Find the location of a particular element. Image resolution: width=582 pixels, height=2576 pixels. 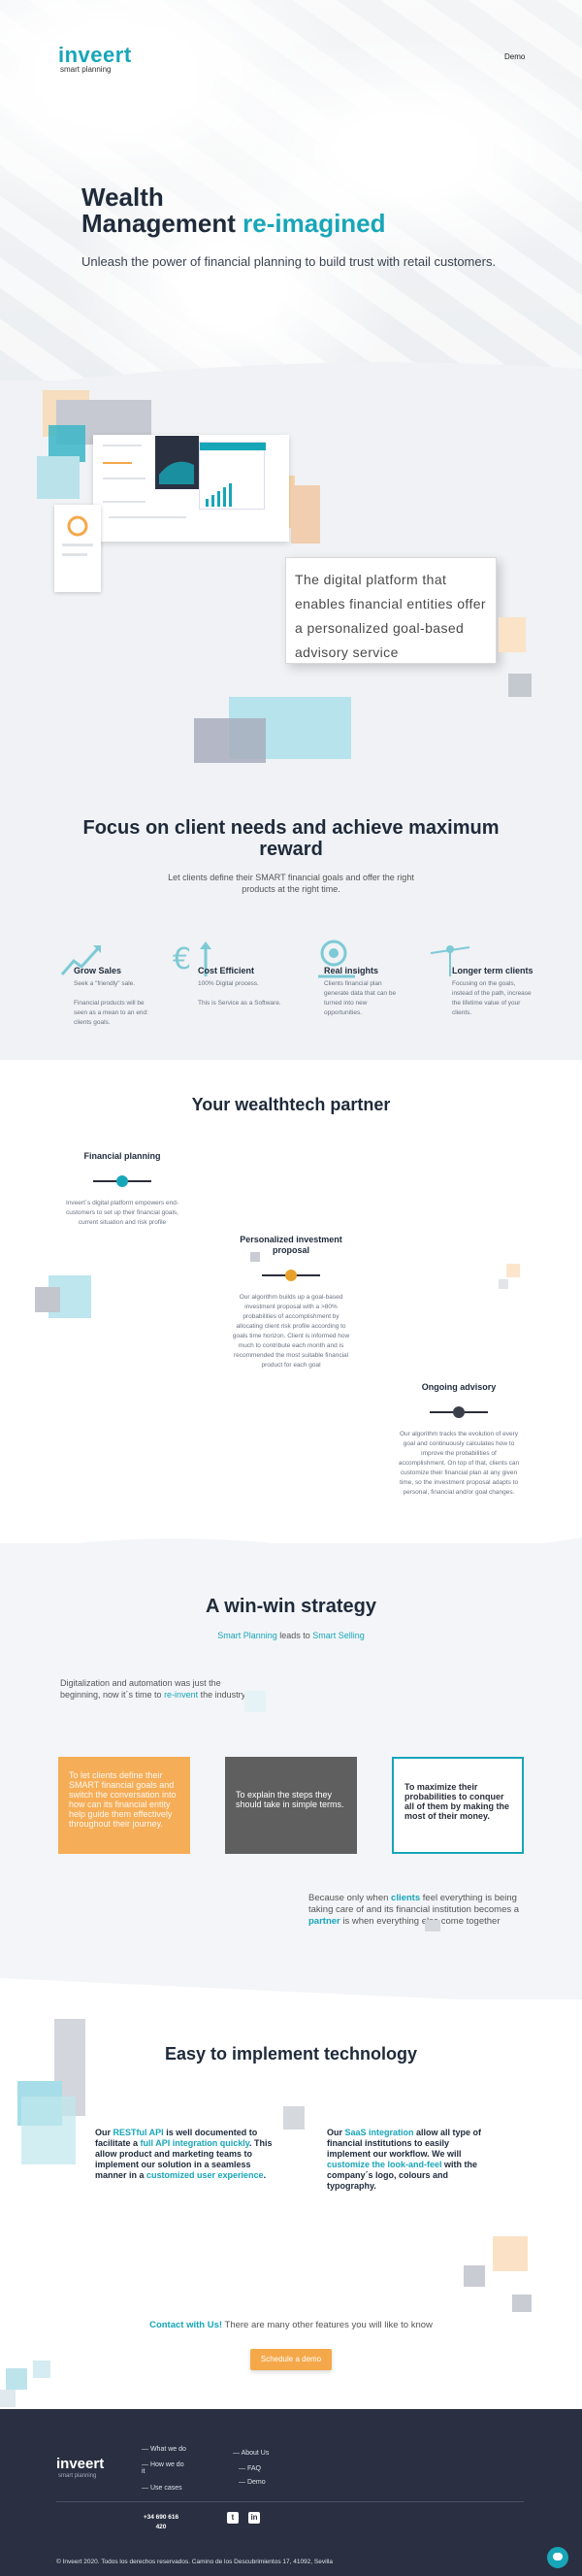

footer-link-label: How we do it is located at coordinates (163, 2468).